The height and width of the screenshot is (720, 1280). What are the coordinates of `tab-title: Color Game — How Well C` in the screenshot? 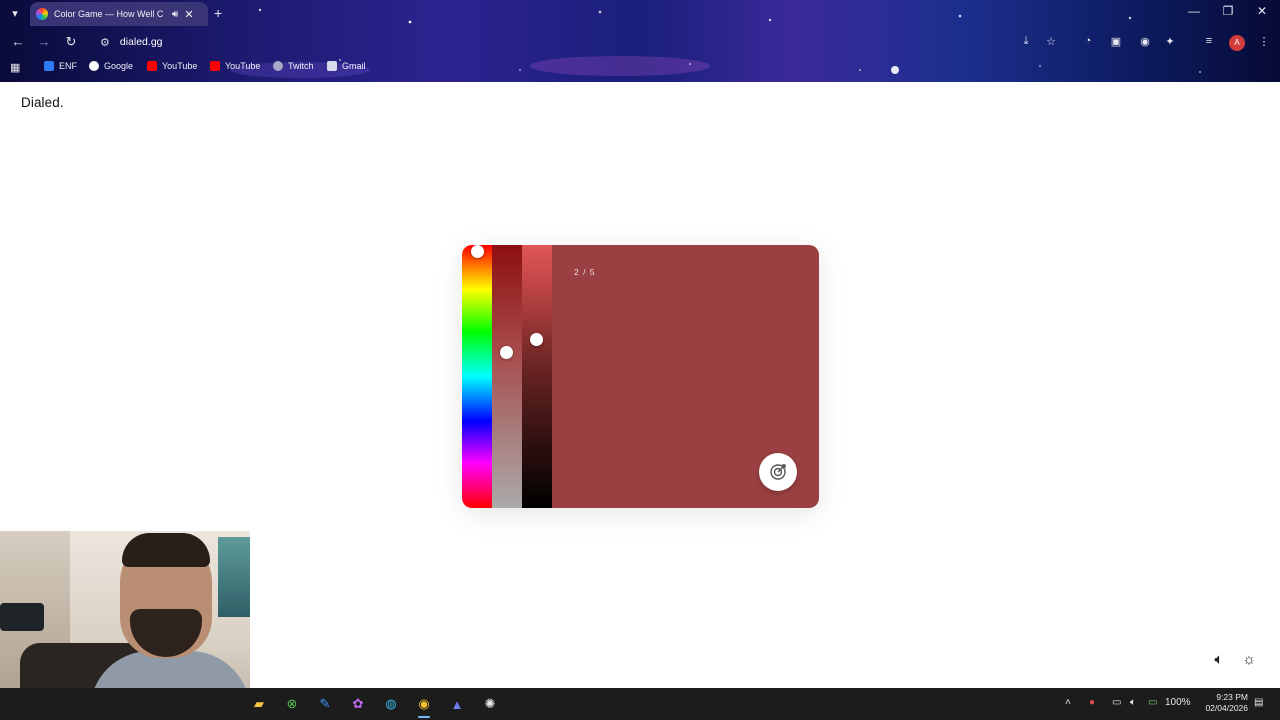 It's located at (109, 14).